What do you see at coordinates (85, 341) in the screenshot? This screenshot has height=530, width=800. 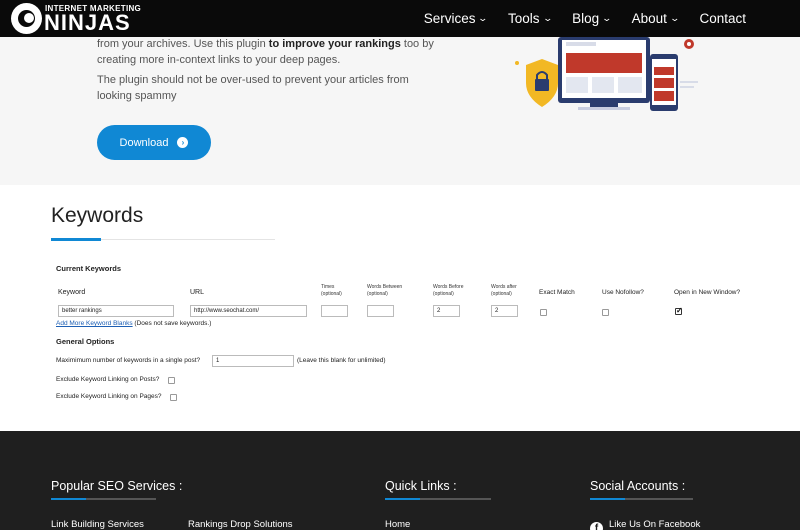 I see `general-options-heading: General Options` at bounding box center [85, 341].